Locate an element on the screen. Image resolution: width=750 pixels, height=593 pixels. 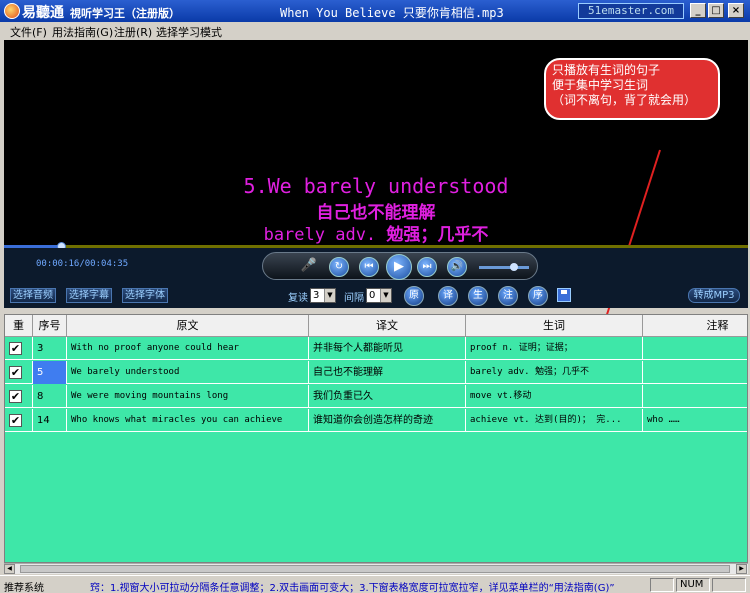
app-logo-icon is located at coordinates (12, 11).